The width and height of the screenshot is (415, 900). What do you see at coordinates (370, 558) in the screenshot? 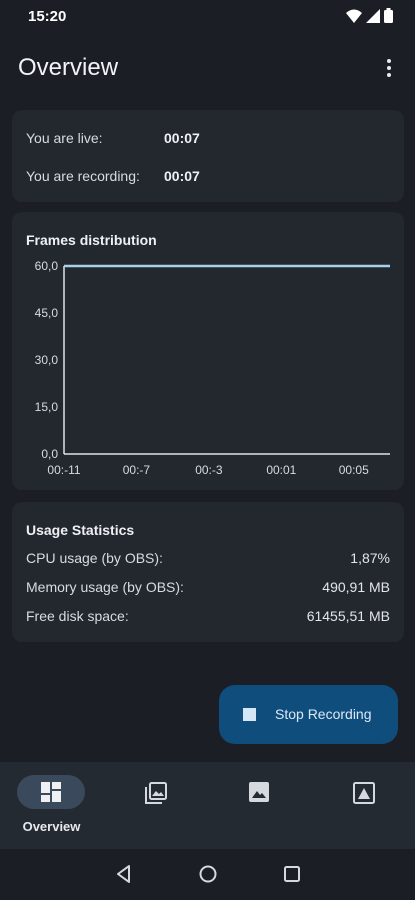
I see `cpu-usage-value: 1,87%` at bounding box center [370, 558].